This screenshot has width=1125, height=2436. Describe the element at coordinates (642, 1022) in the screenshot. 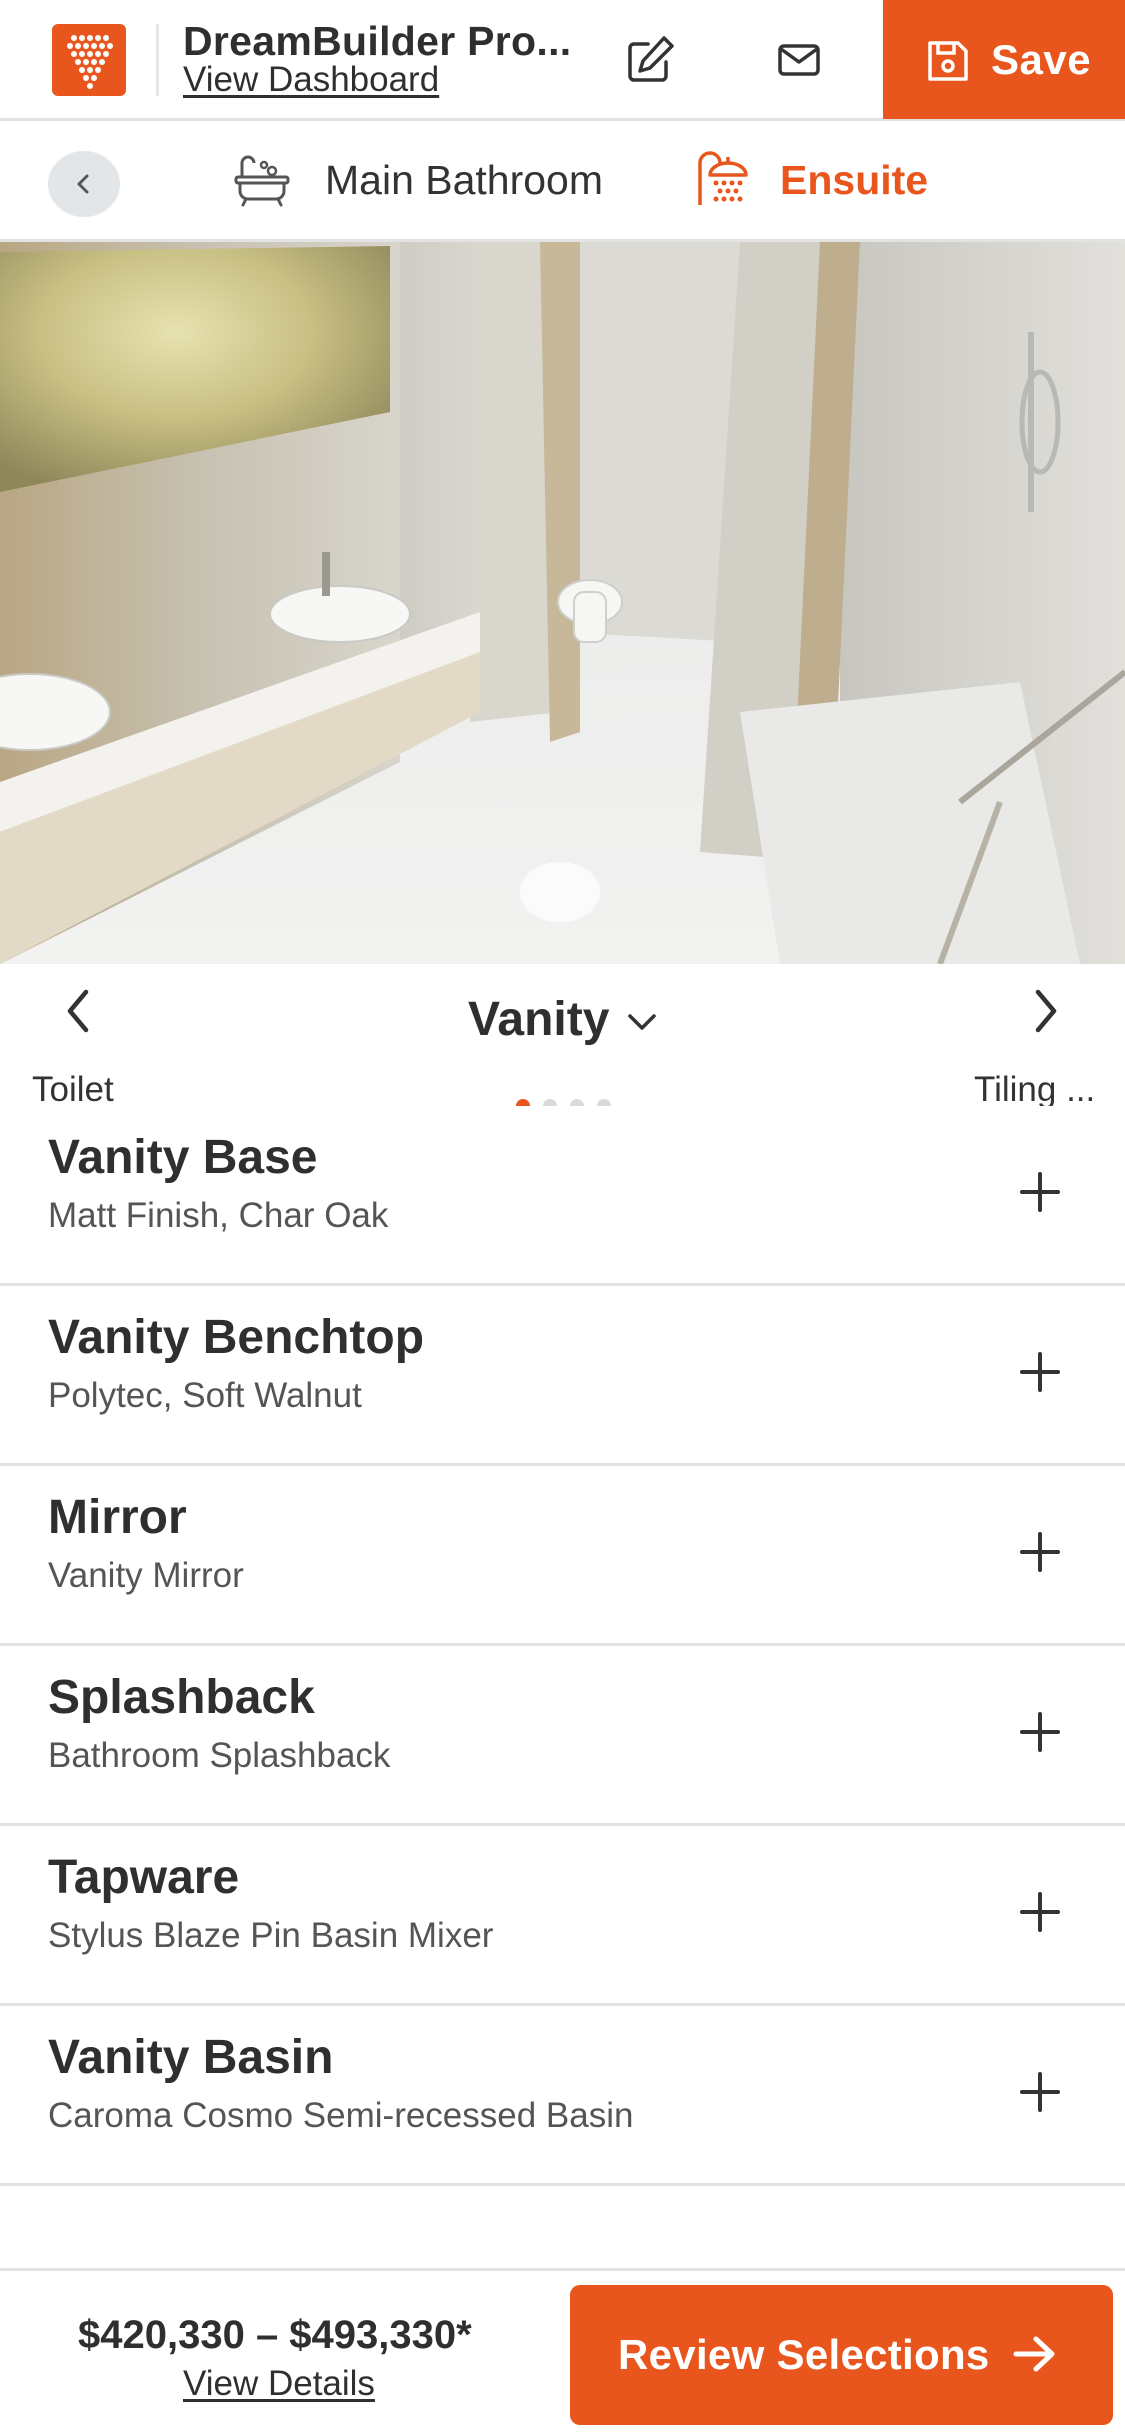

I see `chevron-down-icon` at that location.